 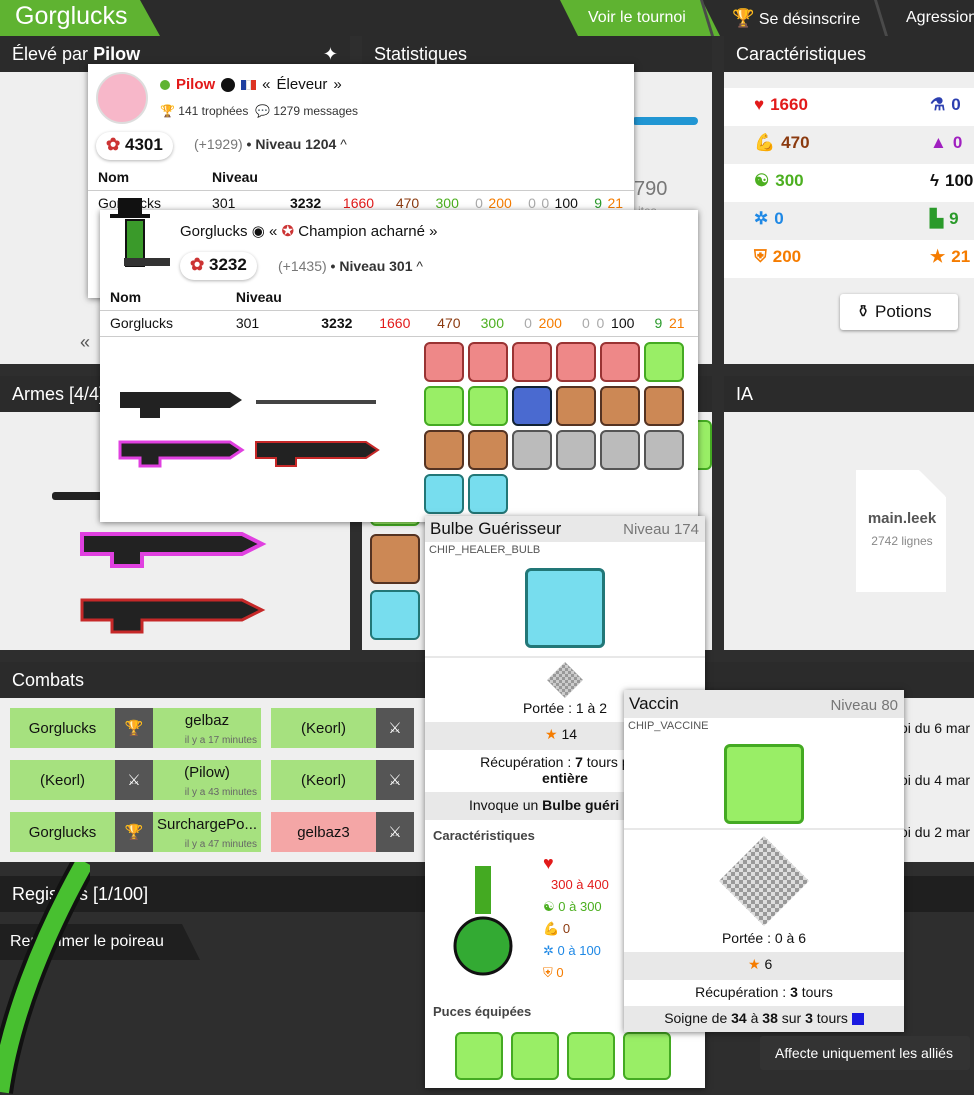 I want to click on tooltip: Affecte uniquement les alliés, so click(x=865, y=1053).